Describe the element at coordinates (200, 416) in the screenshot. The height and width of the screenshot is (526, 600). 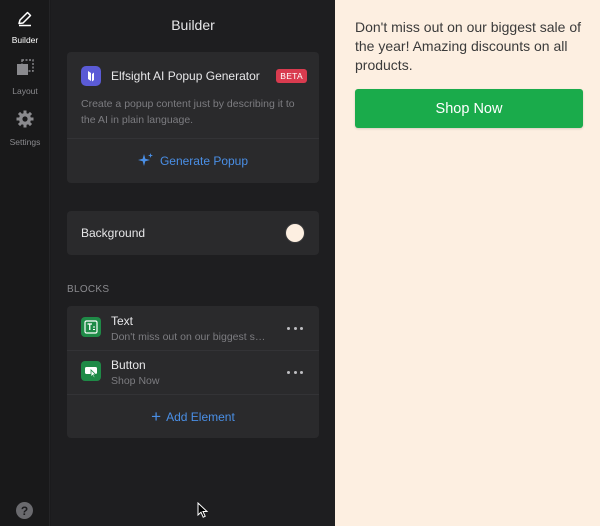
I see `add-element-label: Add Element` at that location.